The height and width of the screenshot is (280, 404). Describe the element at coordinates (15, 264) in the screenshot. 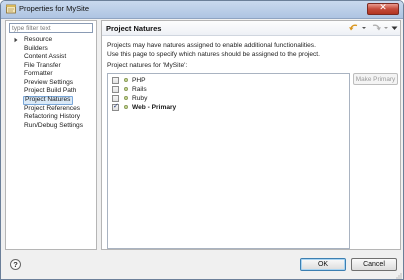

I see `help-icon: ?` at that location.